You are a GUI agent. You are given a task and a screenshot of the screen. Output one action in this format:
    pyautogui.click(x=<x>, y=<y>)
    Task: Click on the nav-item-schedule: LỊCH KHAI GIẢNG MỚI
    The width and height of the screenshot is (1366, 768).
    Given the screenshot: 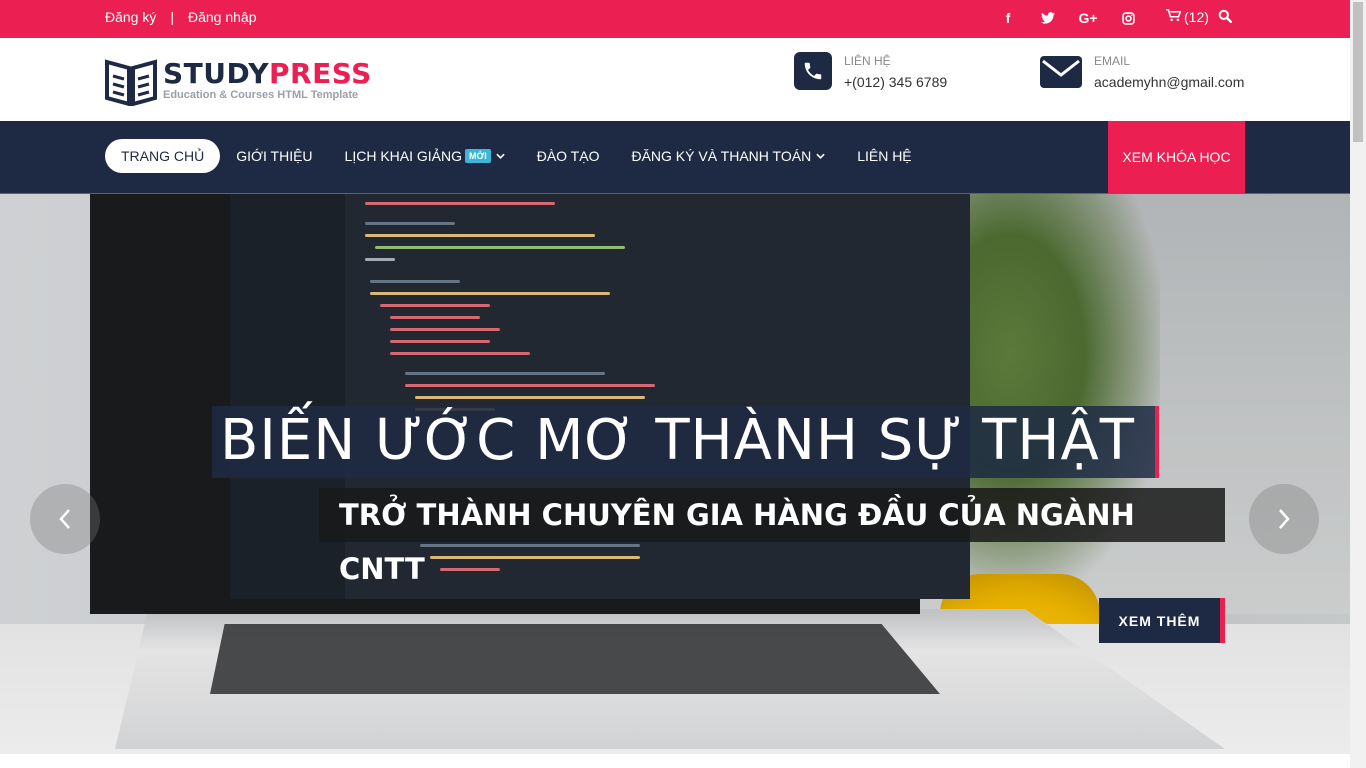 What is the action you would take?
    pyautogui.click(x=425, y=156)
    